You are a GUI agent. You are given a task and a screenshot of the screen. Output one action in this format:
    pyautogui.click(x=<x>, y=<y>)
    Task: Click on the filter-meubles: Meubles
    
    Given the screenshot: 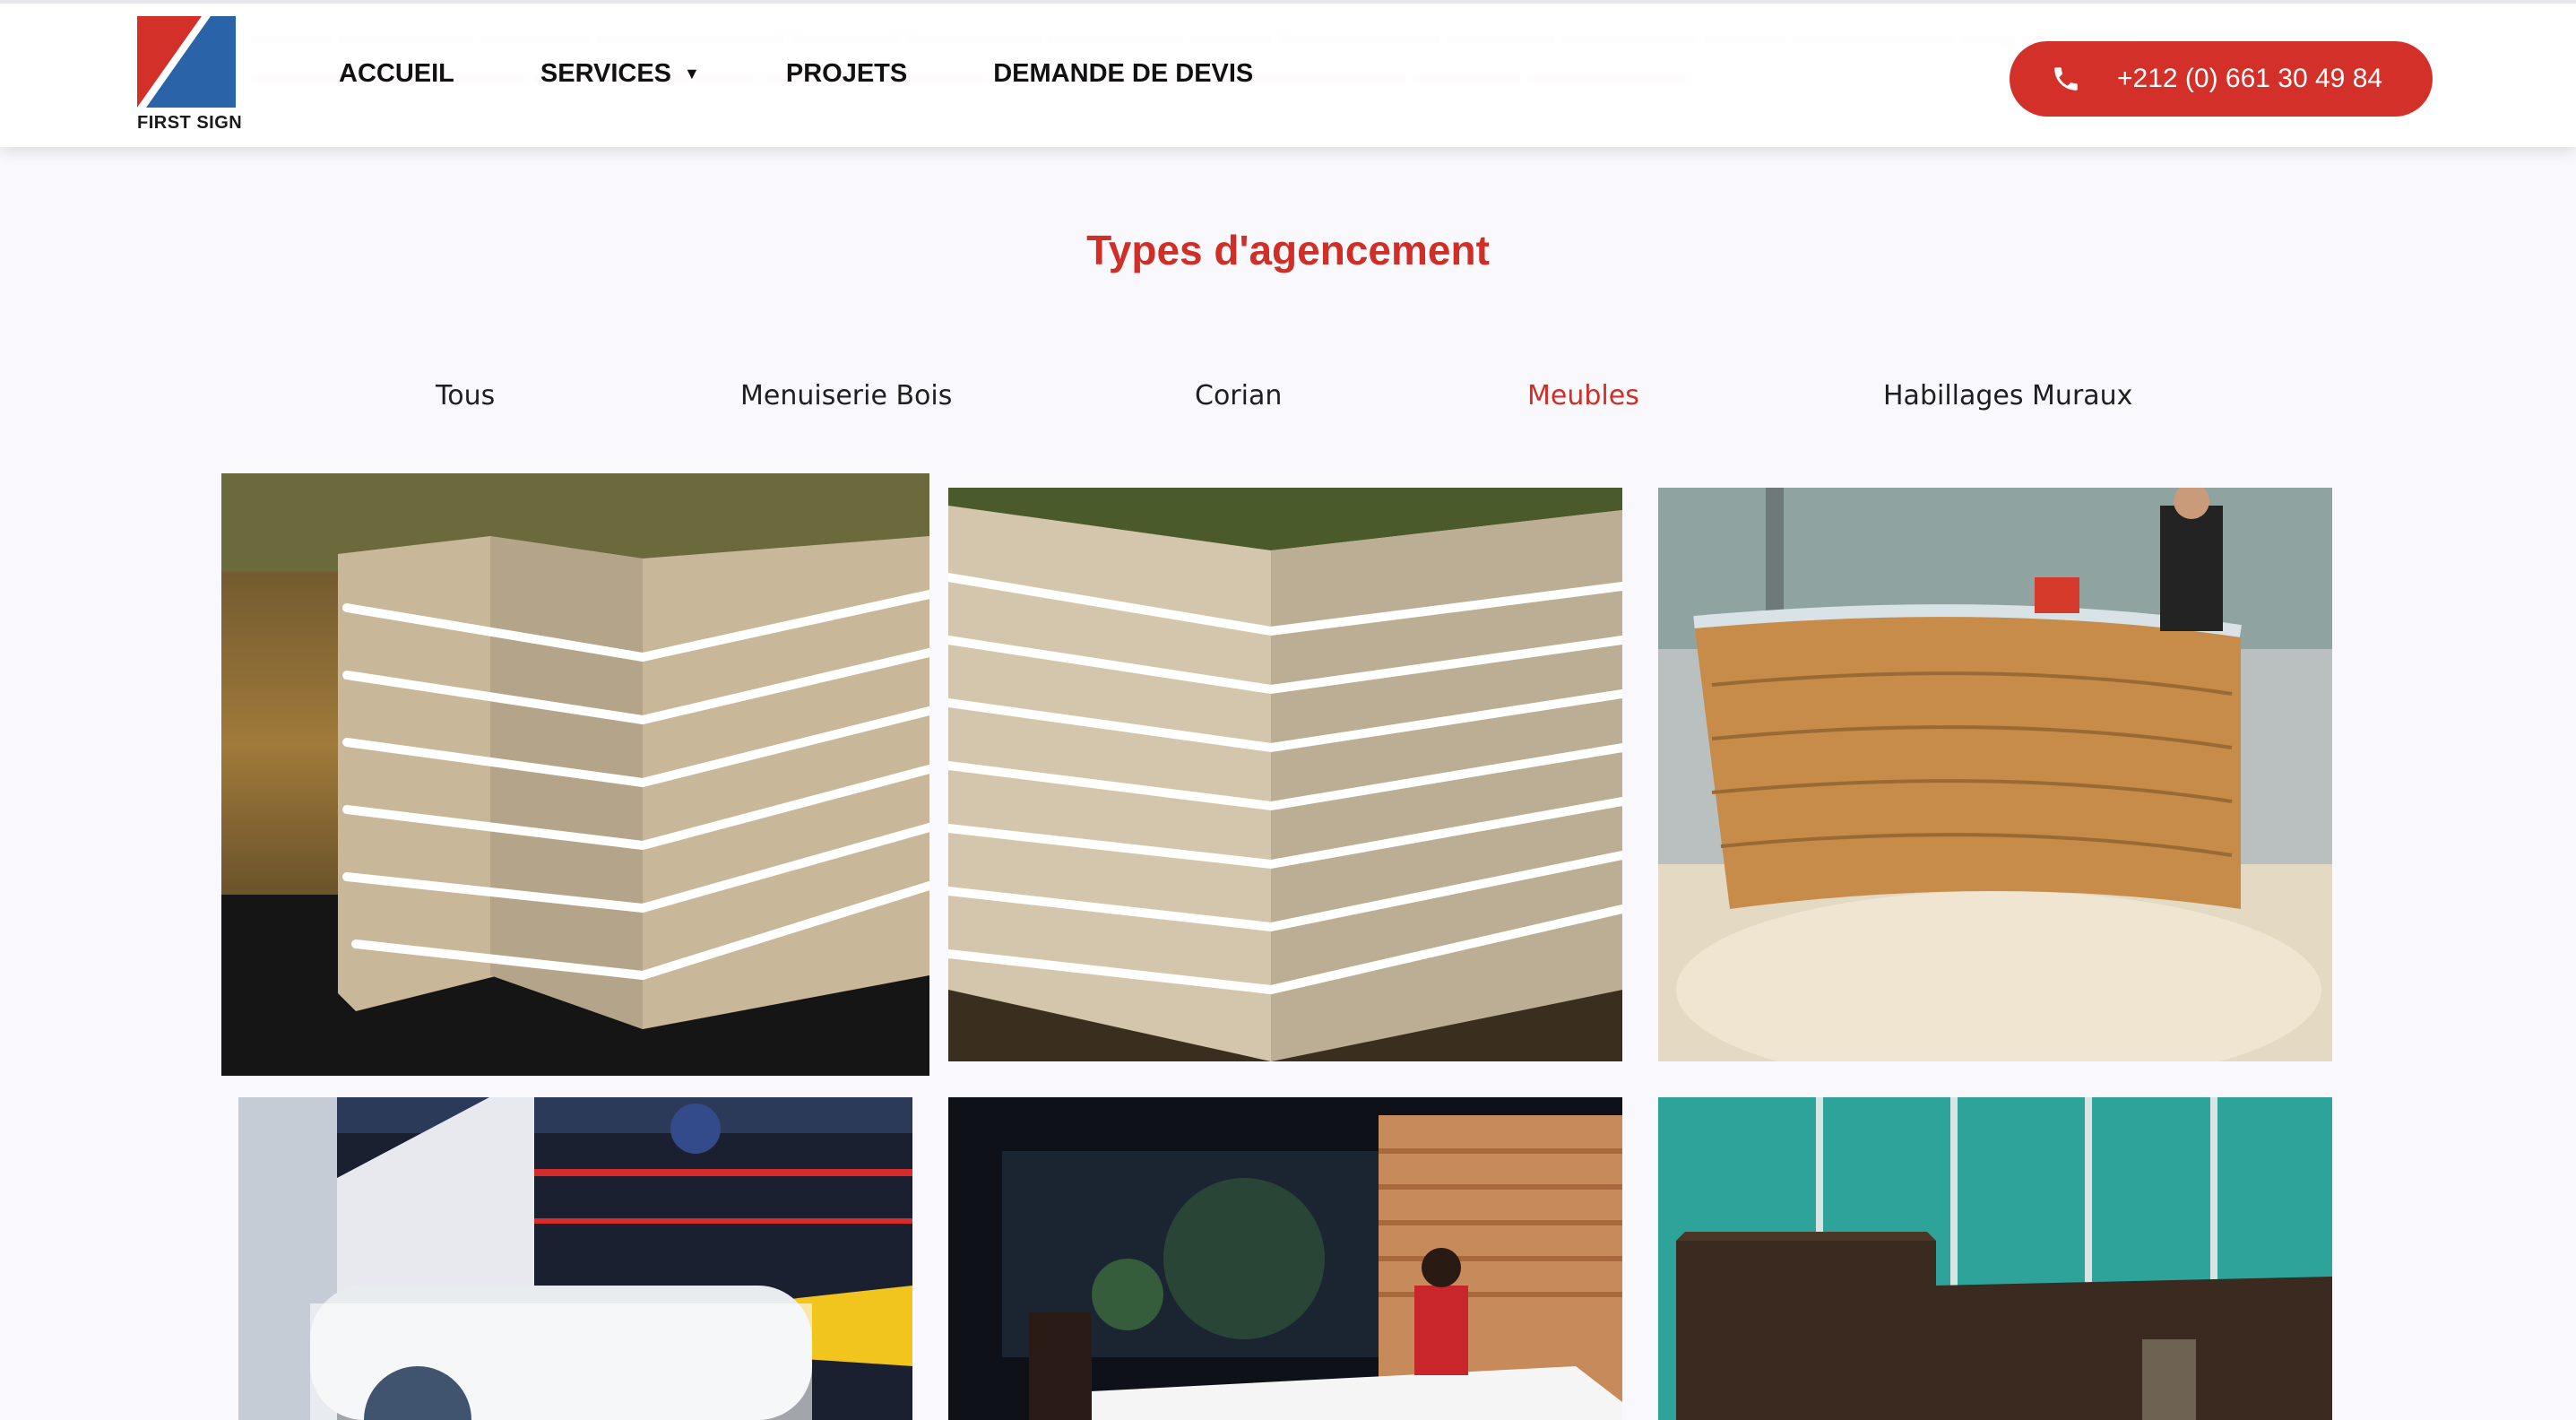 What is the action you would take?
    pyautogui.click(x=1583, y=396)
    